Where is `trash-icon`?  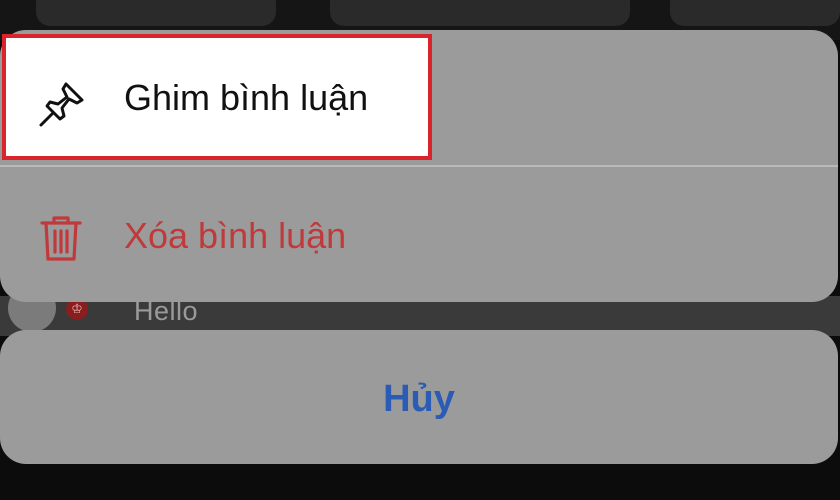 trash-icon is located at coordinates (61, 238).